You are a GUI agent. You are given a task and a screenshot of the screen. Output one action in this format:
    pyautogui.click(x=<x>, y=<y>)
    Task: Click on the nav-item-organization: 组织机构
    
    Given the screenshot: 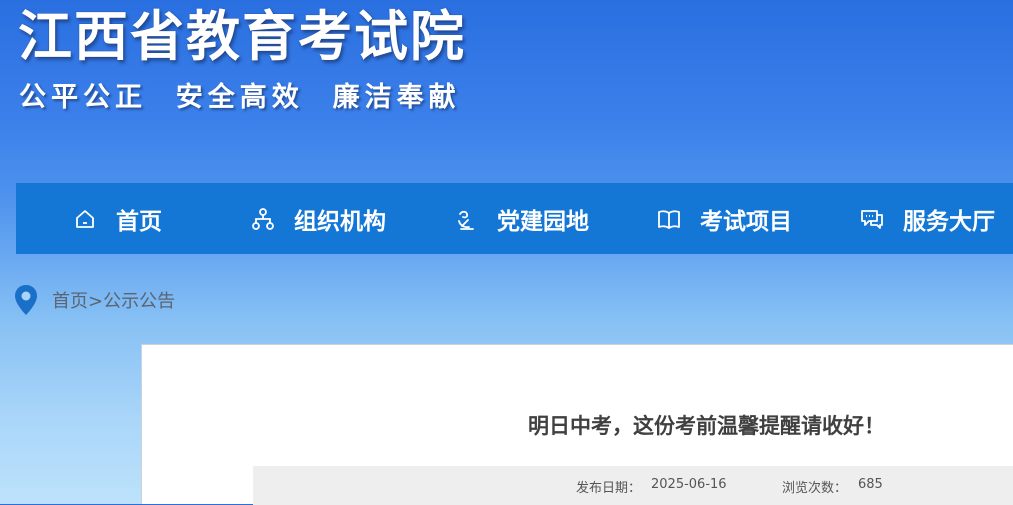 What is the action you would take?
    pyautogui.click(x=318, y=218)
    